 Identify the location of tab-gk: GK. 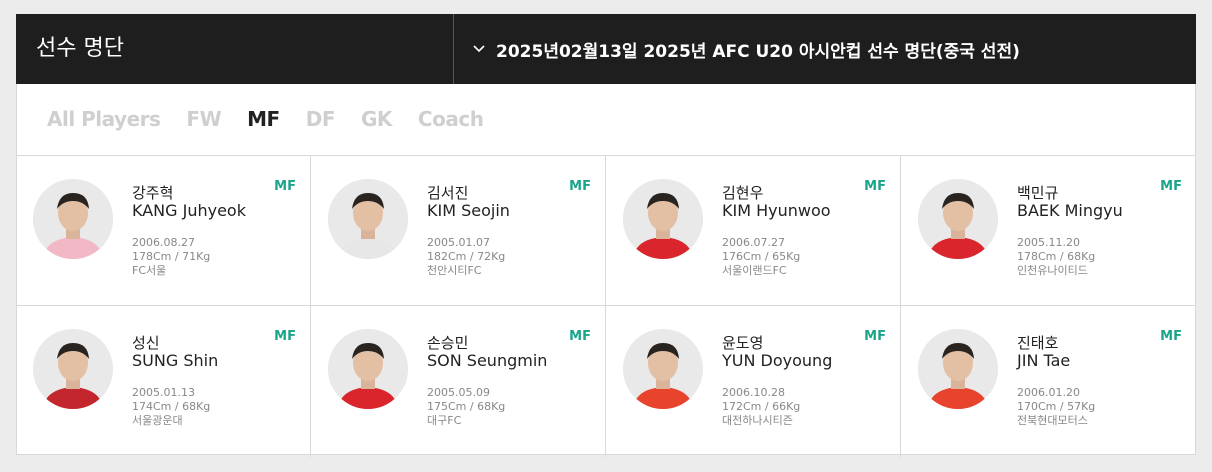
(376, 119).